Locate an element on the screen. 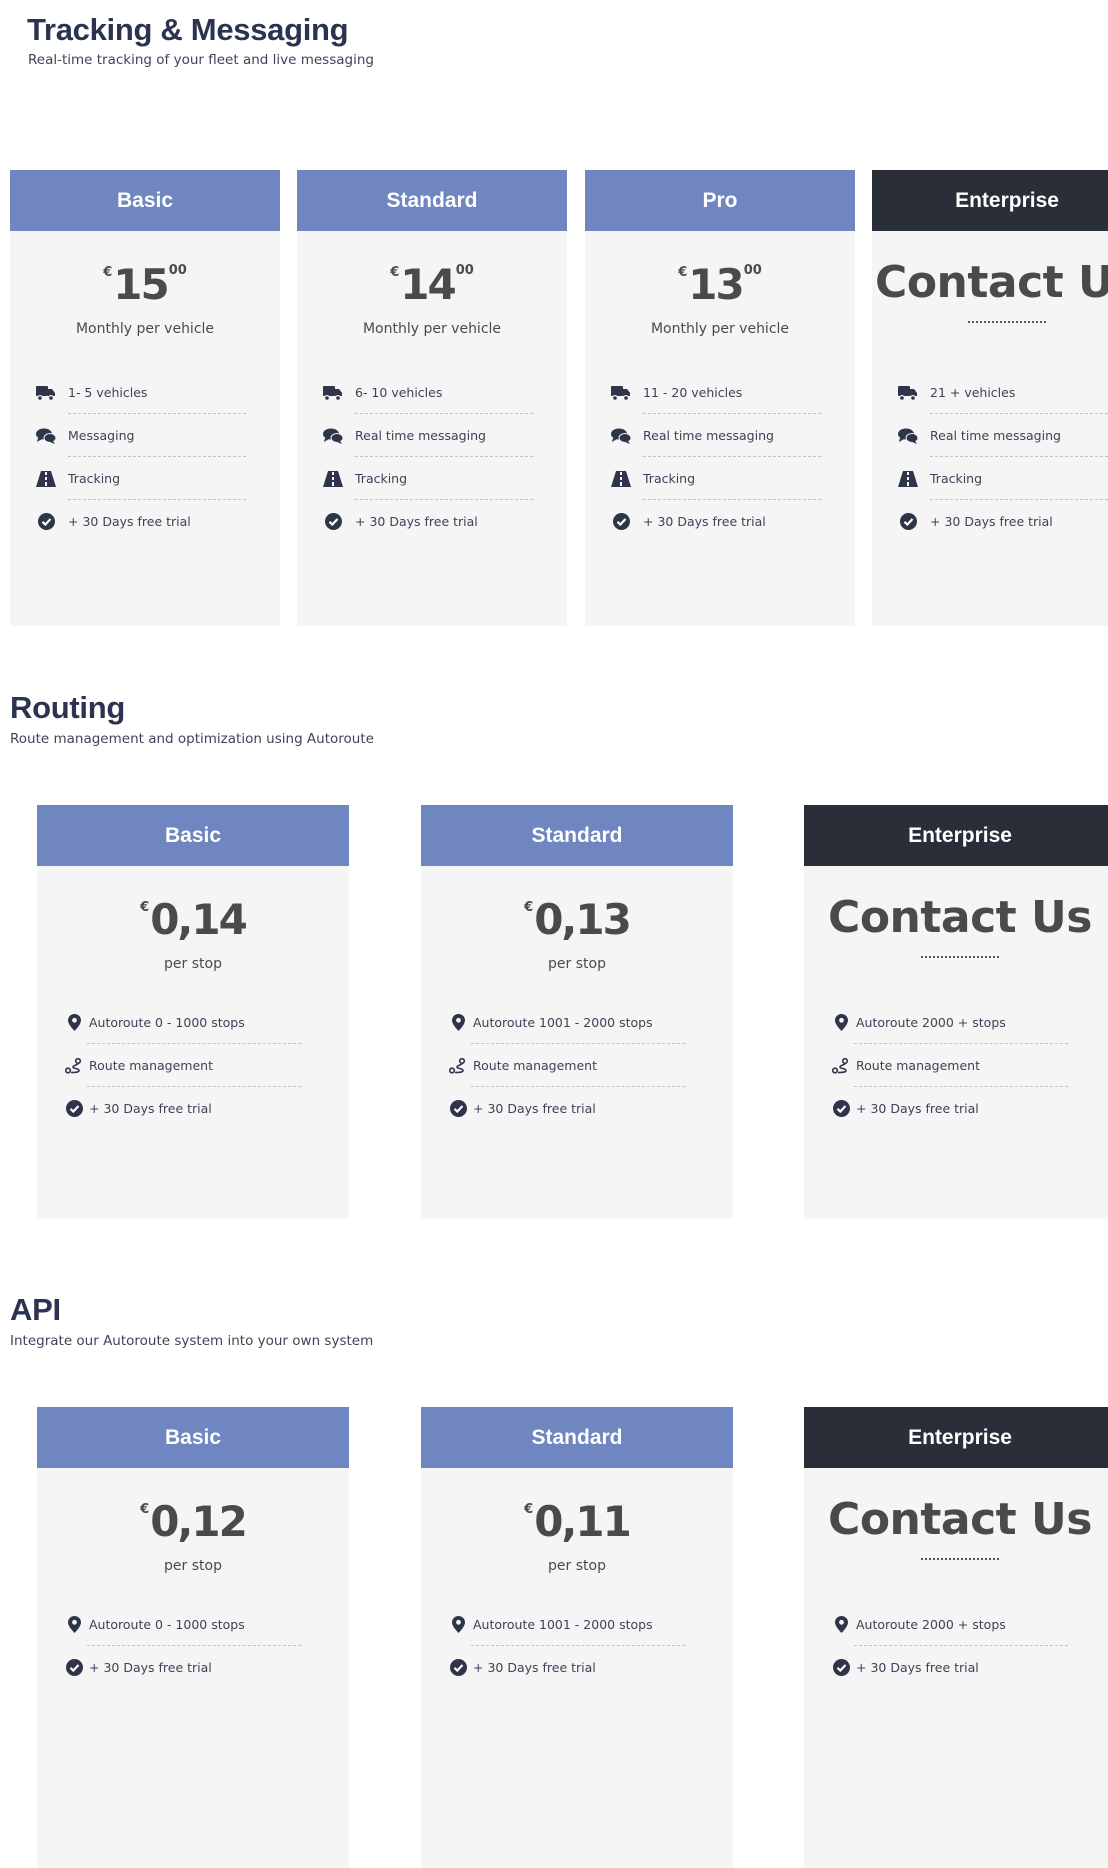 This screenshot has height=1868, width=1108. feature-item: Messaging is located at coordinates (145, 435).